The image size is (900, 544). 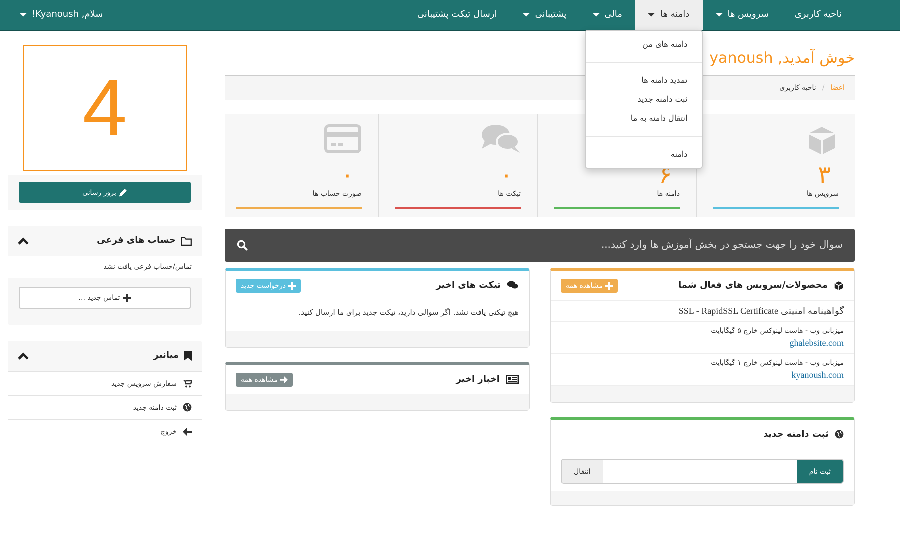 I want to click on user-menu: سلام, Kyanoush!, so click(x=62, y=15).